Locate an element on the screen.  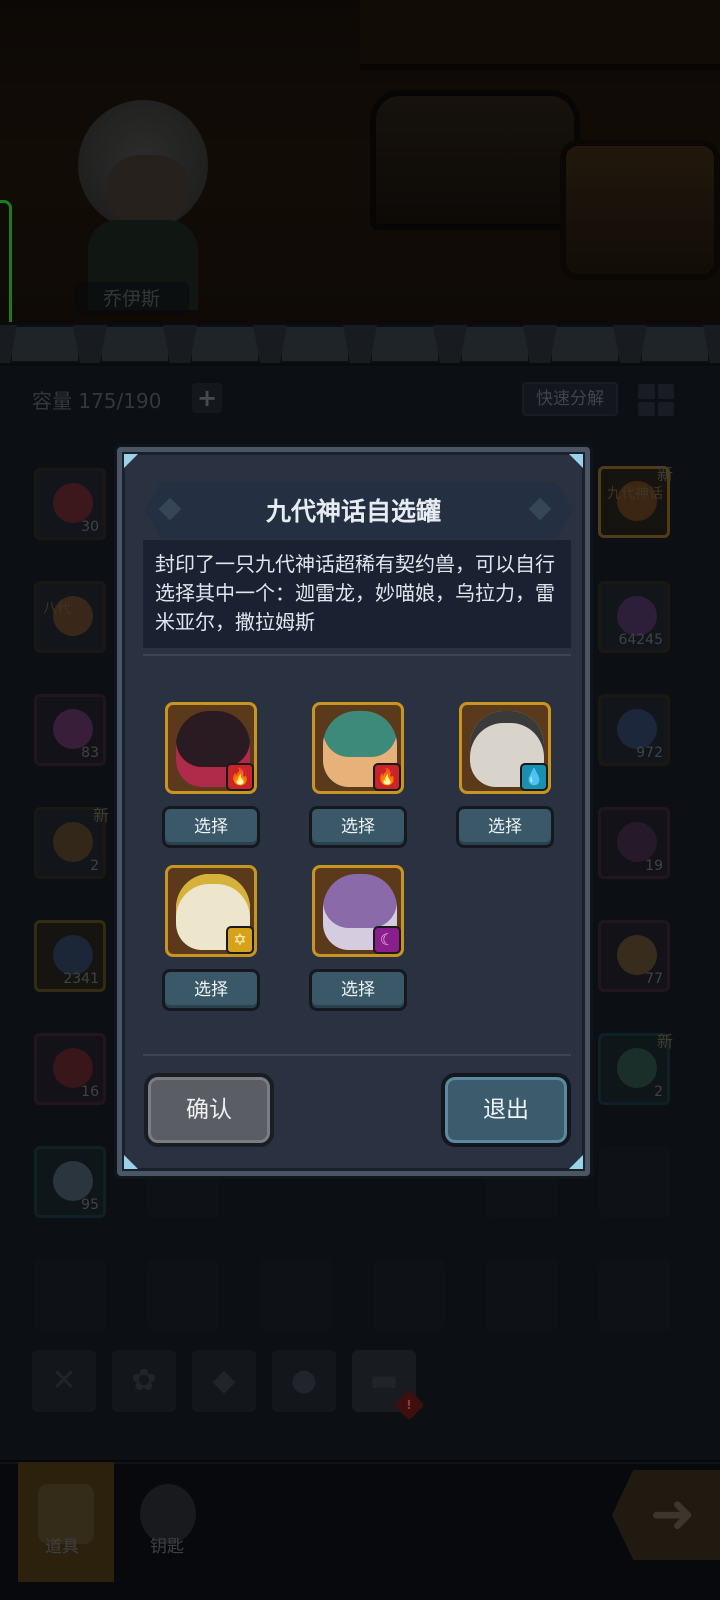
select-button-1: 选择 is located at coordinates (211, 827).